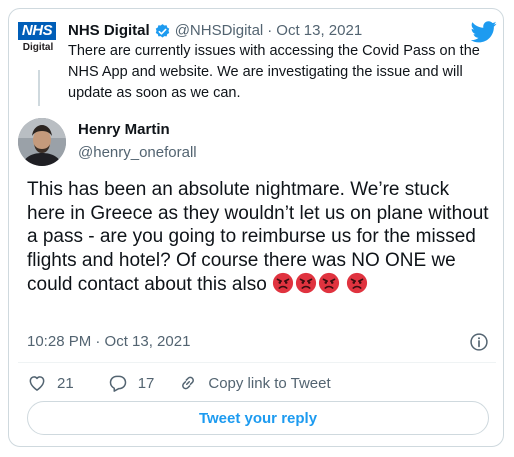 This screenshot has width=514, height=457. What do you see at coordinates (484, 32) in the screenshot?
I see `twitter-bird-icon` at bounding box center [484, 32].